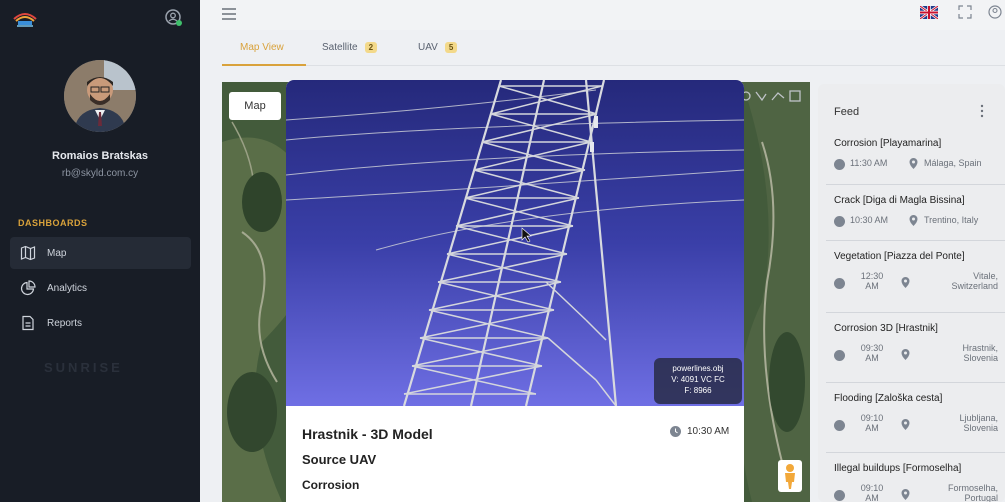 The height and width of the screenshot is (502, 1005). I want to click on sidebar-item-reports: Reports, so click(100, 323).